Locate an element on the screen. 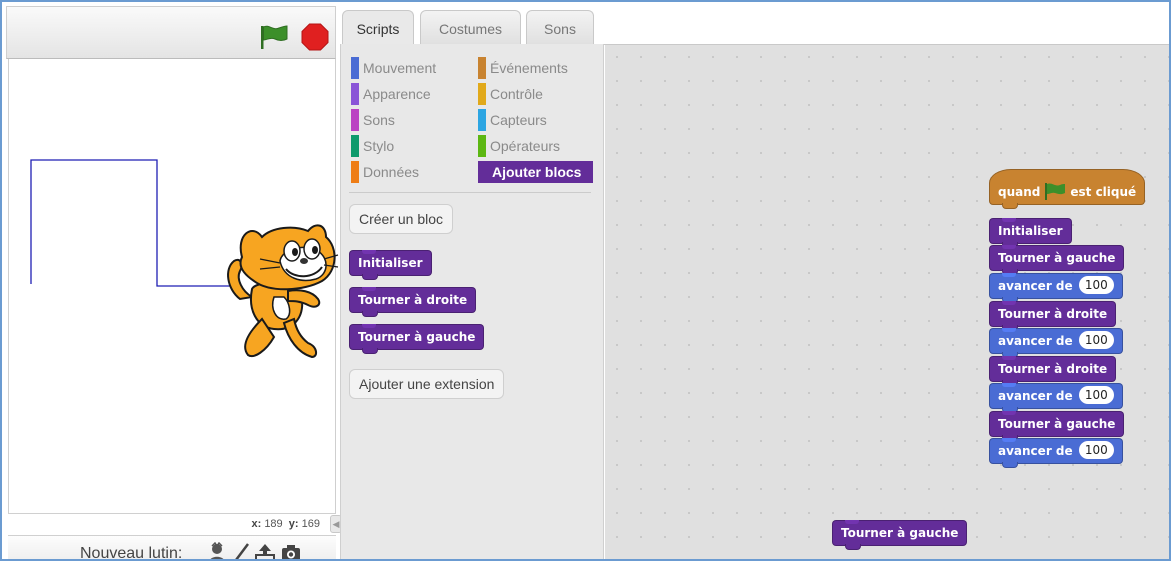 This screenshot has width=1171, height=561. make-a-block-button: Créer un bloc is located at coordinates (401, 219).